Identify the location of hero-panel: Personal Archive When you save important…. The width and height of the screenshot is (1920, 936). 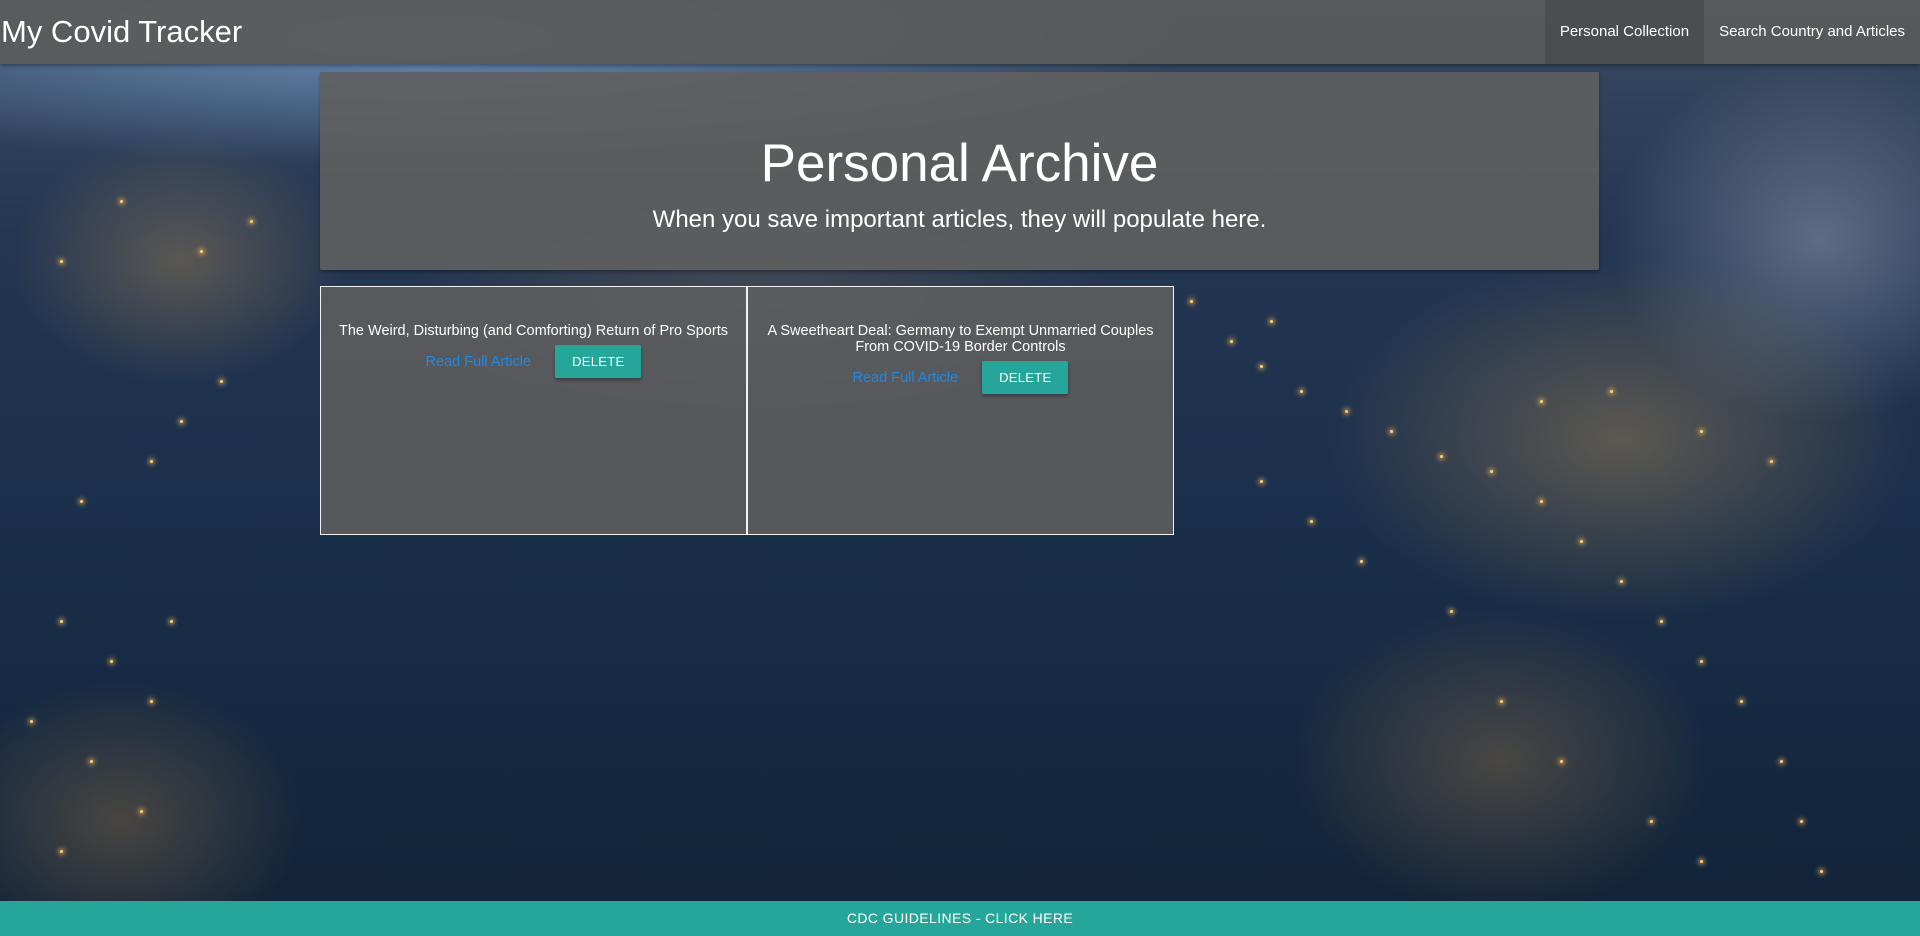
(959, 171).